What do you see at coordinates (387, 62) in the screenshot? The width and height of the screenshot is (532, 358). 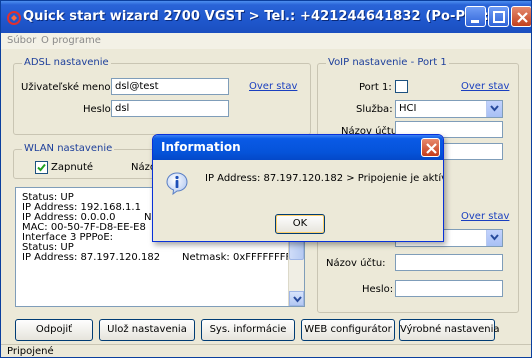 I see `voip-group-label: VoIP nastavenie - Port 1` at bounding box center [387, 62].